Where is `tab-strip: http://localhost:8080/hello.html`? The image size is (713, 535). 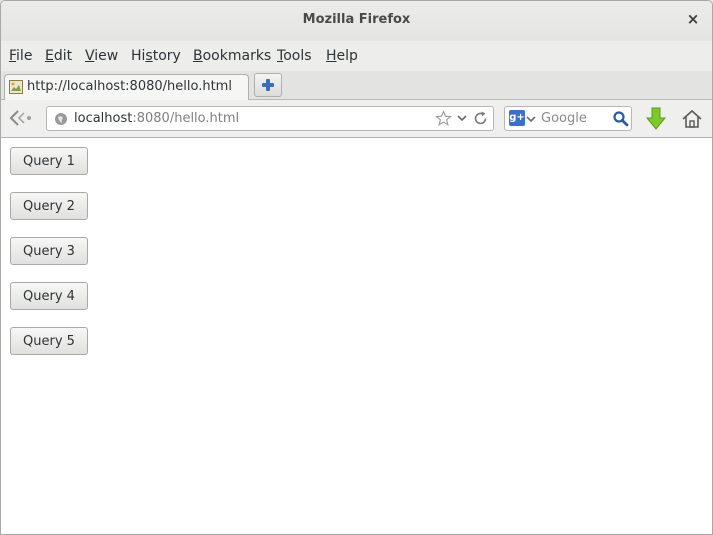 tab-strip: http://localhost:8080/hello.html is located at coordinates (356, 85).